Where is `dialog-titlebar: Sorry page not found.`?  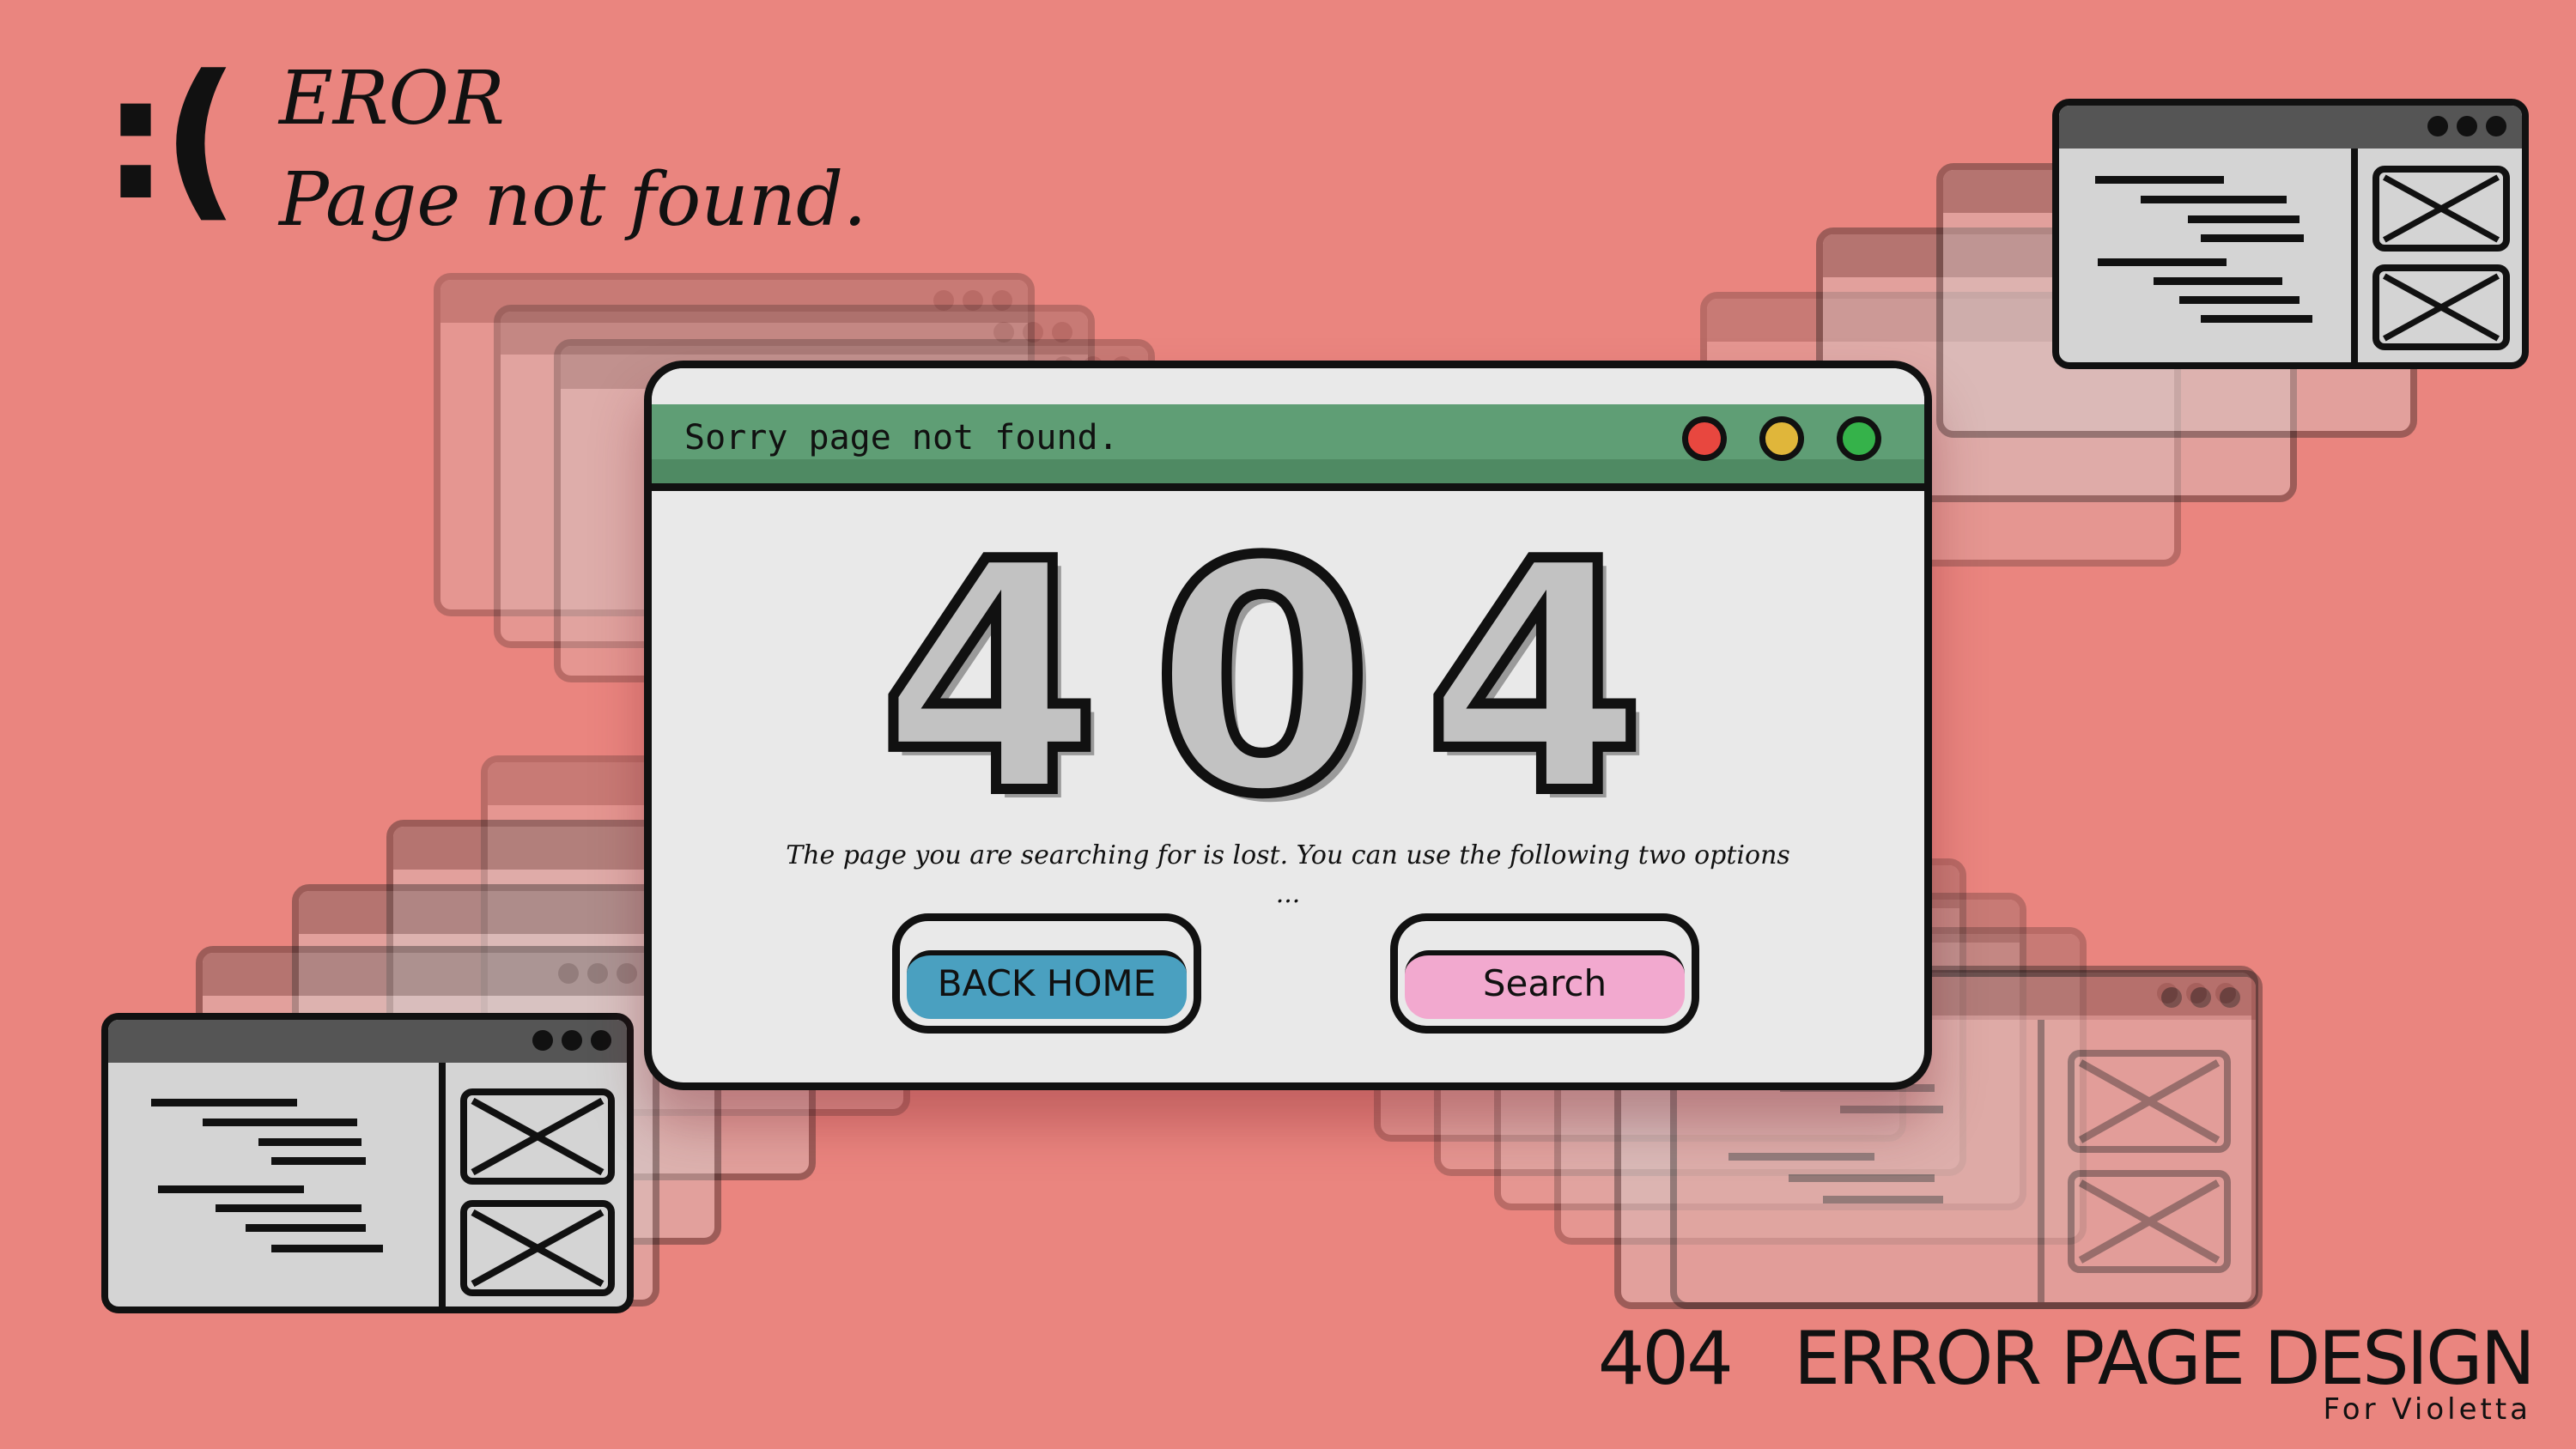
dialog-titlebar: Sorry page not found. is located at coordinates (1288, 429).